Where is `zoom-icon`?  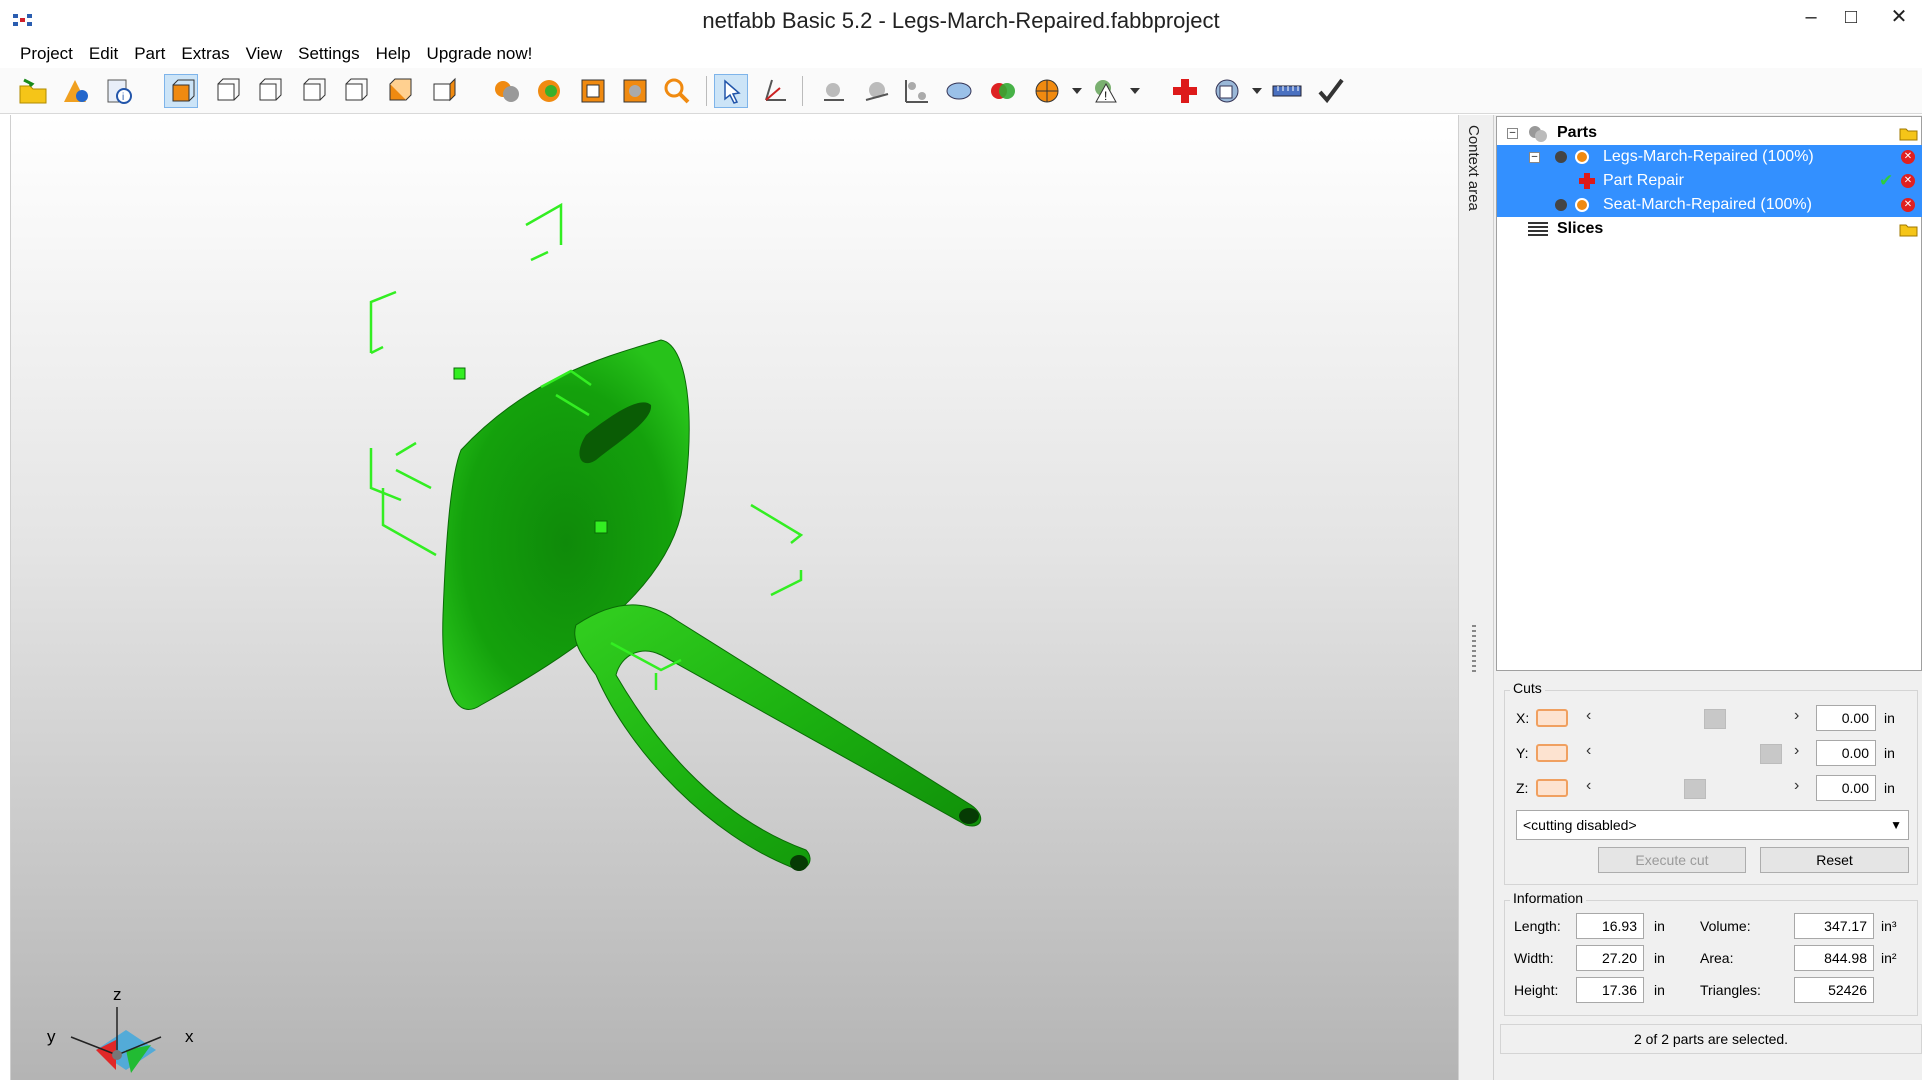
zoom-icon is located at coordinates (677, 91).